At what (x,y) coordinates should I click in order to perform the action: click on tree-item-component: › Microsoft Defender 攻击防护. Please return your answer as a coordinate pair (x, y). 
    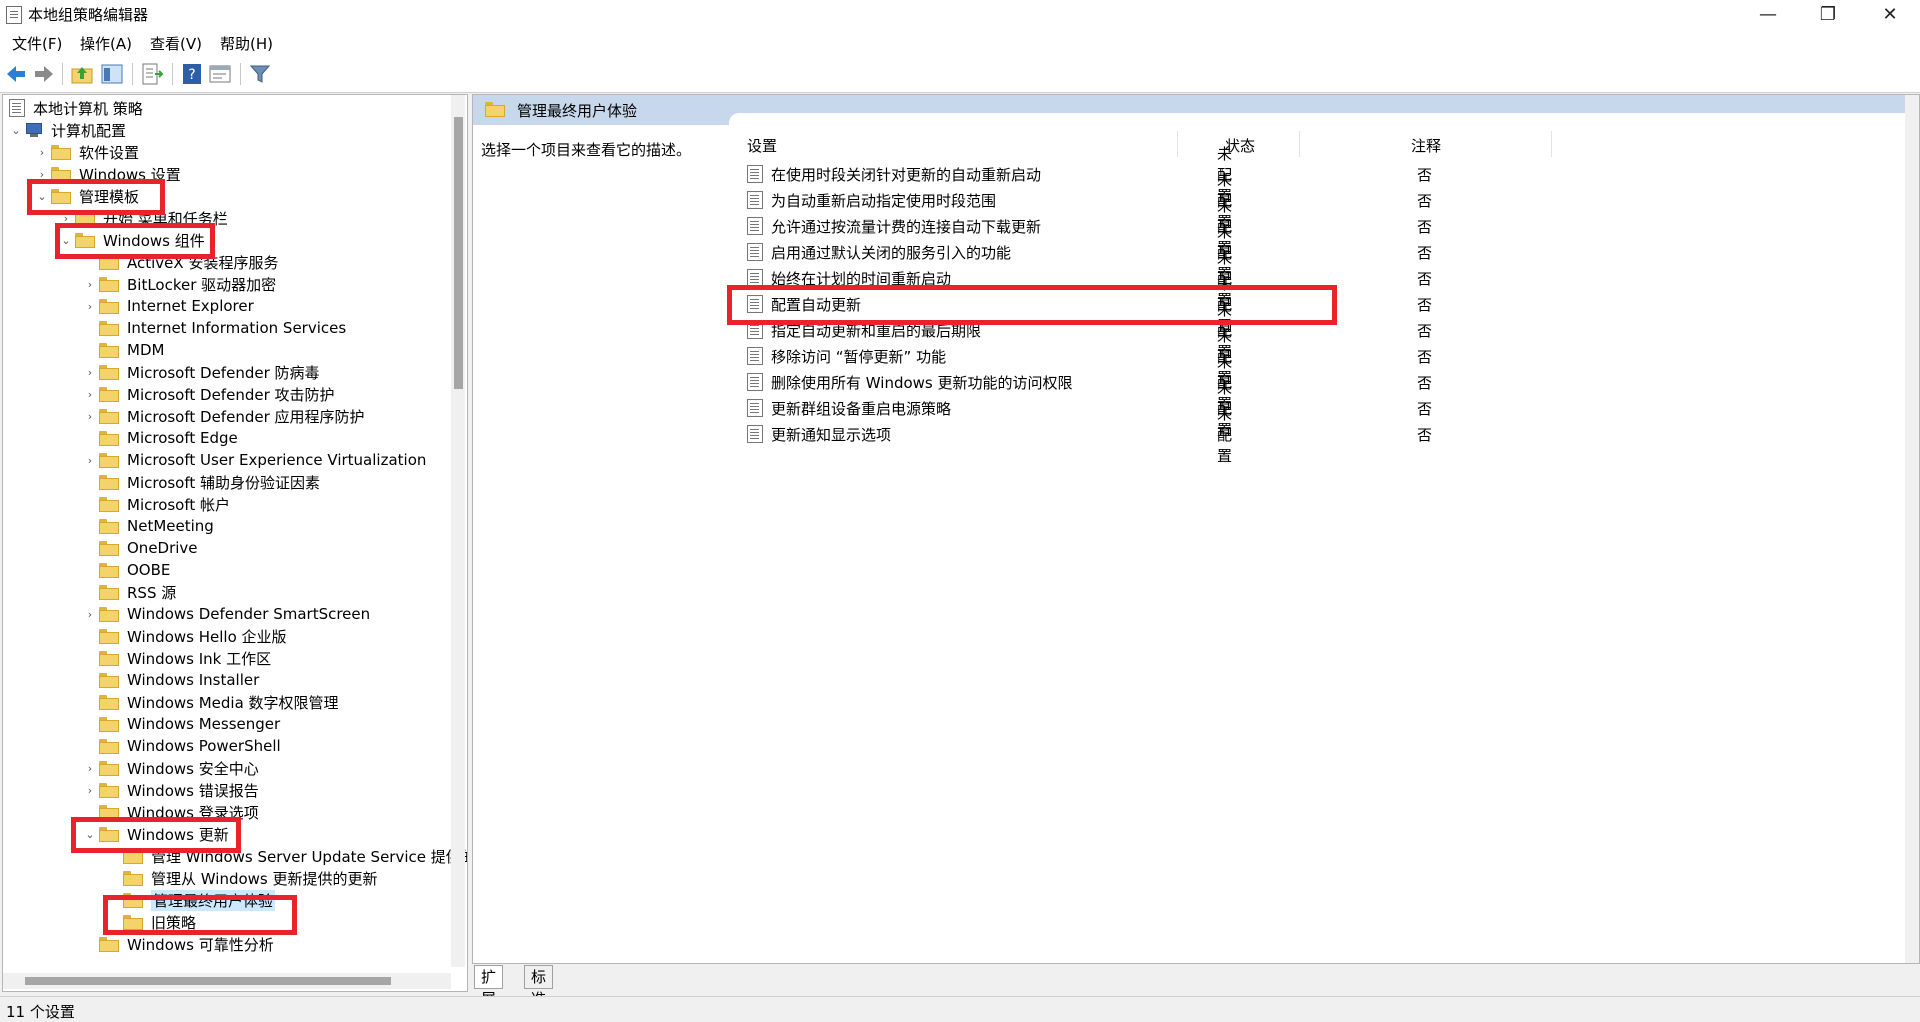
    Looking at the image, I should click on (209, 394).